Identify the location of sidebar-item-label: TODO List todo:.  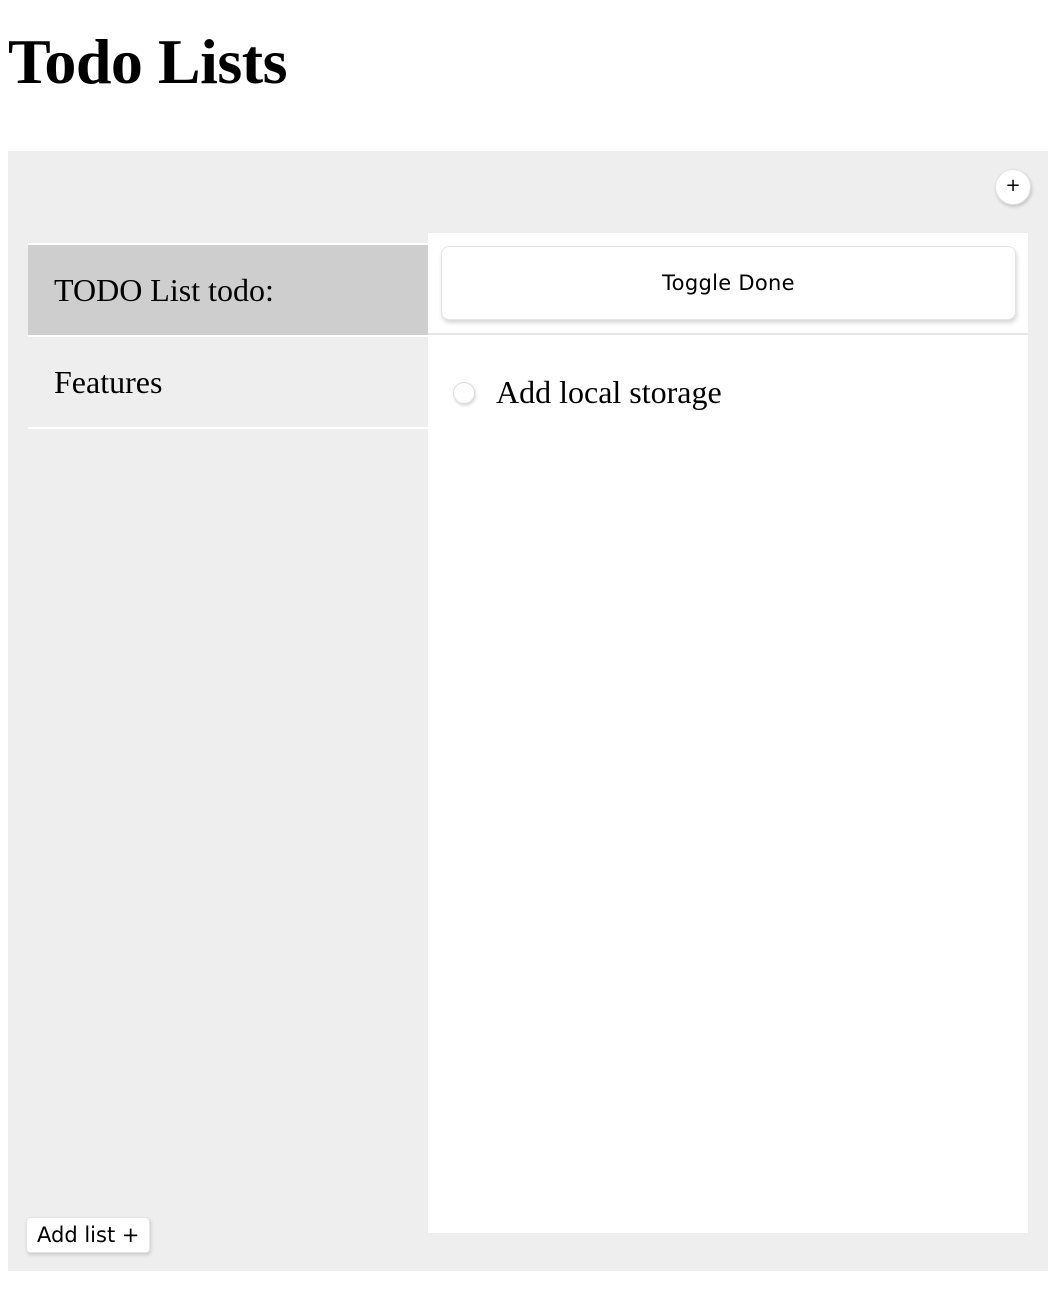
(164, 289).